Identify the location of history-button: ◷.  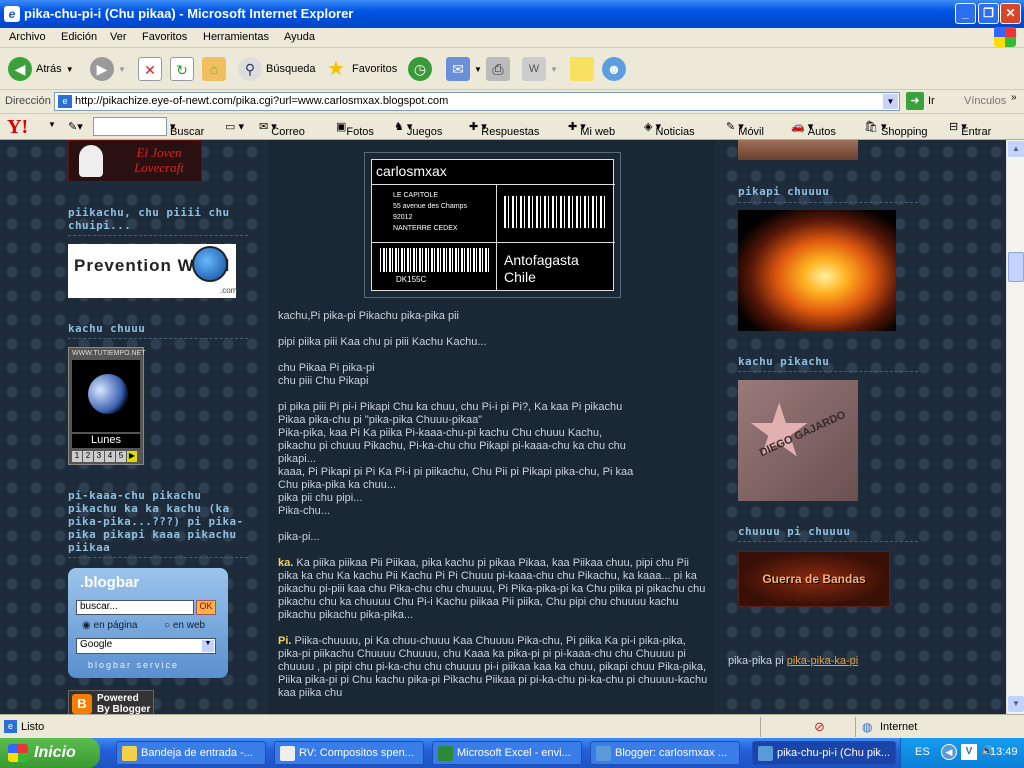
(420, 69).